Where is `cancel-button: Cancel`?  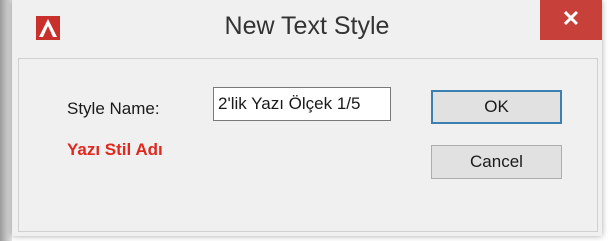 cancel-button: Cancel is located at coordinates (496, 162).